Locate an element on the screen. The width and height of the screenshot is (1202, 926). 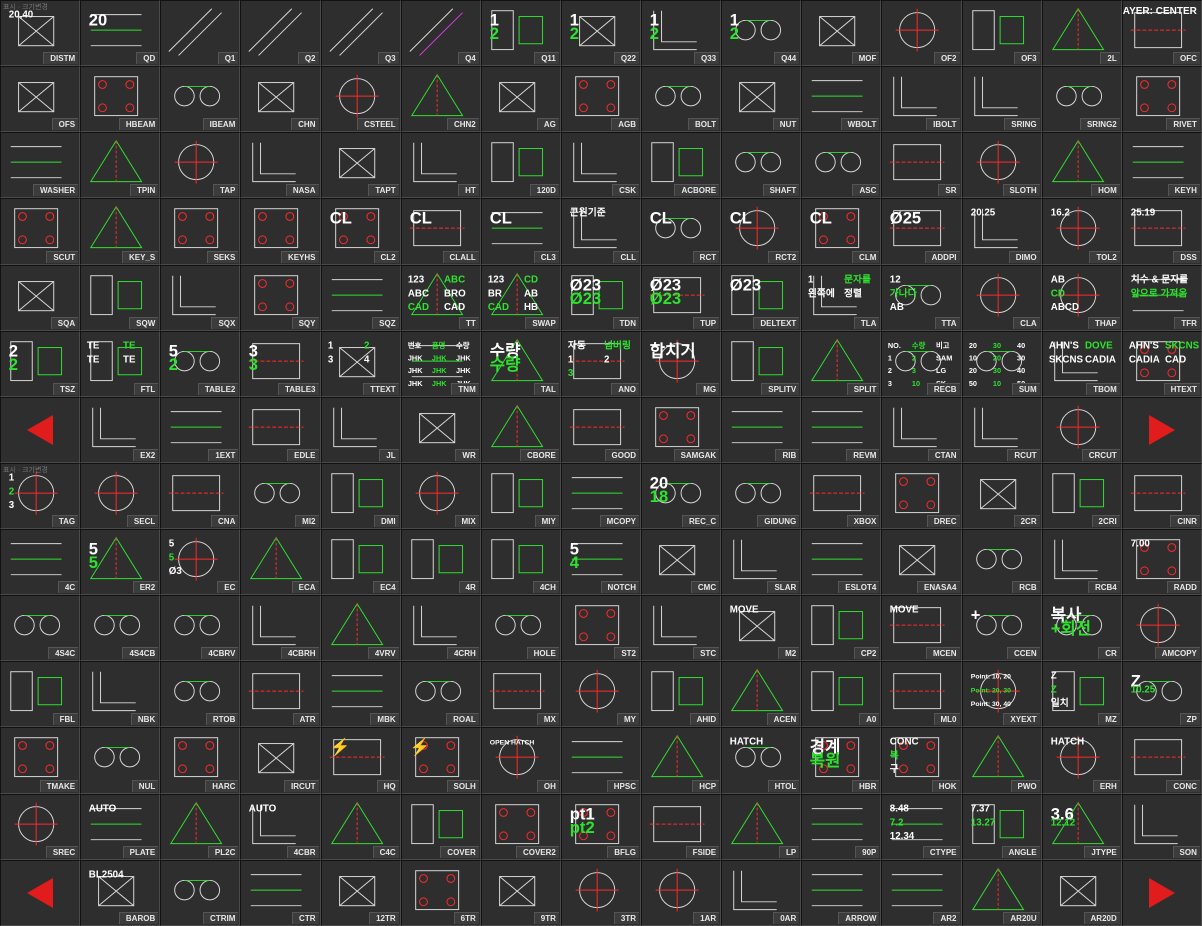
command-tta: 12 가나다 AB TTA is located at coordinates (921, 297).